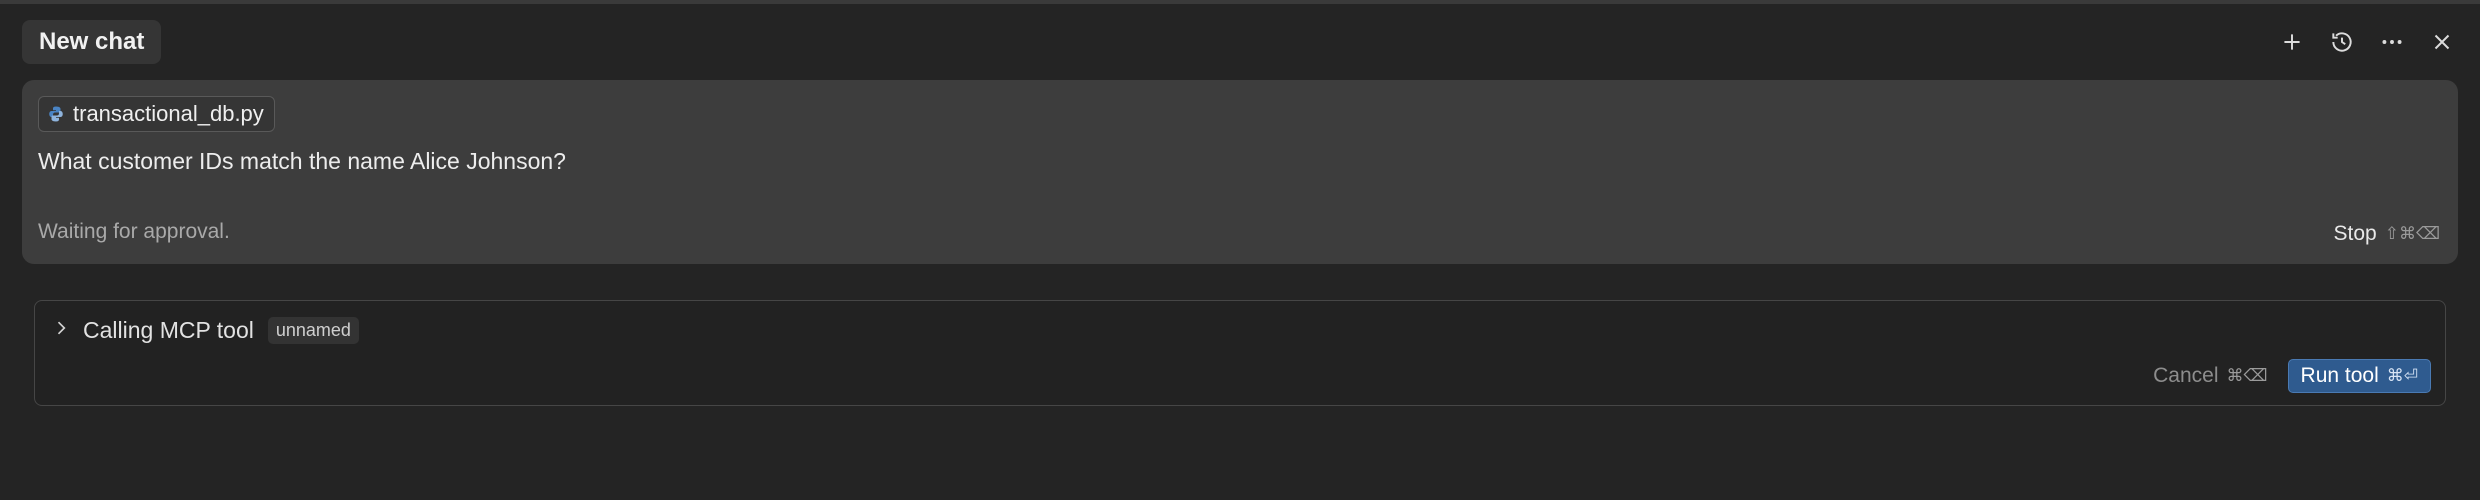 The image size is (2480, 500). I want to click on tool-actions: Cancel ⌘⌫ Run tool ⌘⏎, so click(2292, 376).